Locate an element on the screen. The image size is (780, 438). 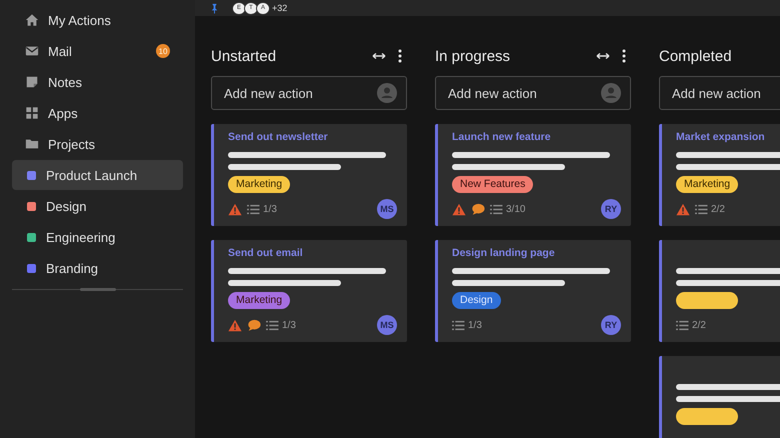
card-title: Send out newsletter is located at coordinates (278, 137).